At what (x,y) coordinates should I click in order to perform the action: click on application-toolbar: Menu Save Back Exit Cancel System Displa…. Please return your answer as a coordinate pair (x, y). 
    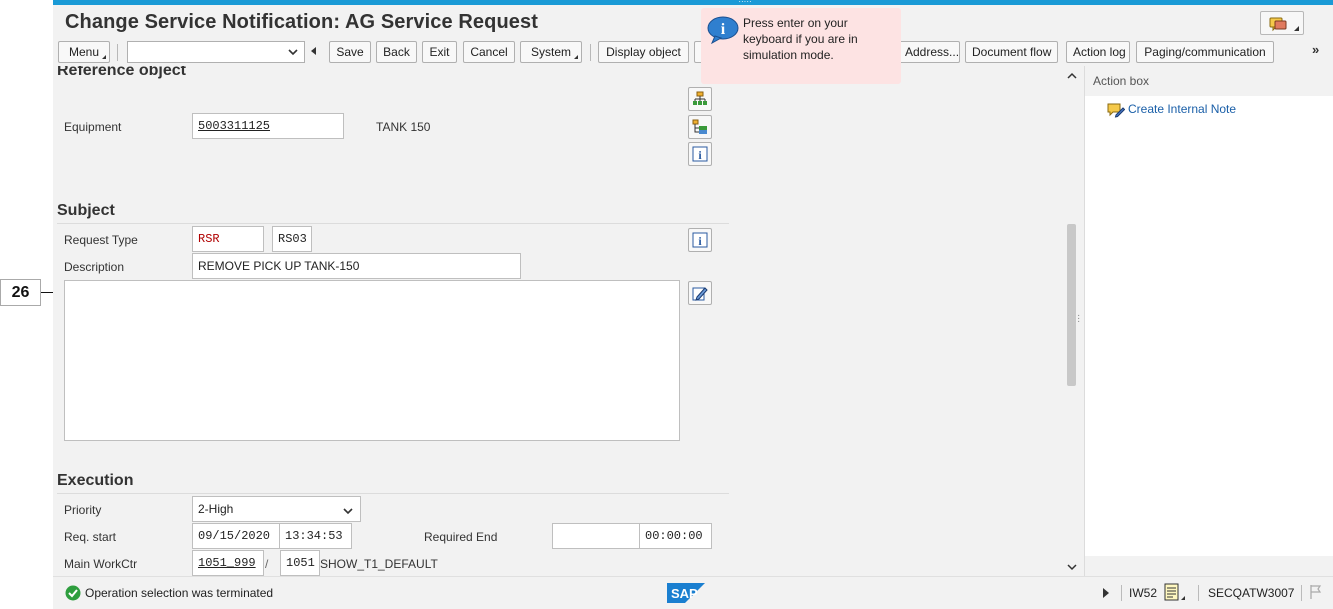
    Looking at the image, I should click on (693, 53).